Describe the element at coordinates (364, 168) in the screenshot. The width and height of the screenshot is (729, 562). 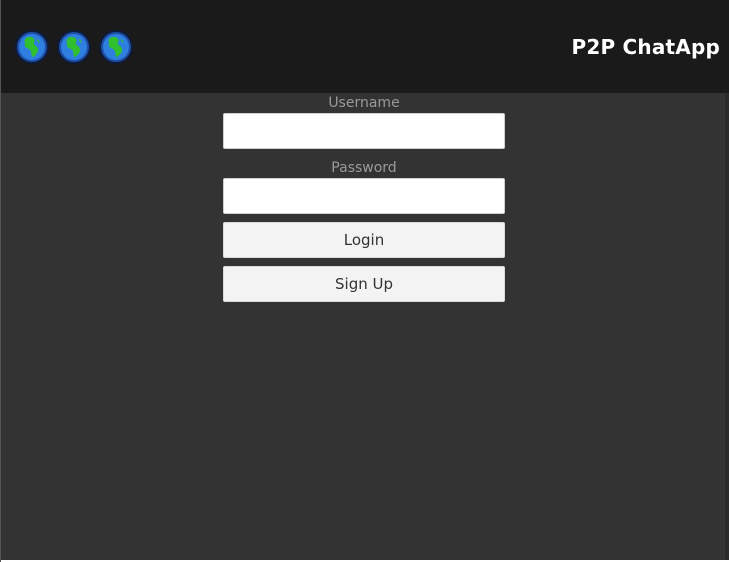
I see `password-label: Password` at that location.